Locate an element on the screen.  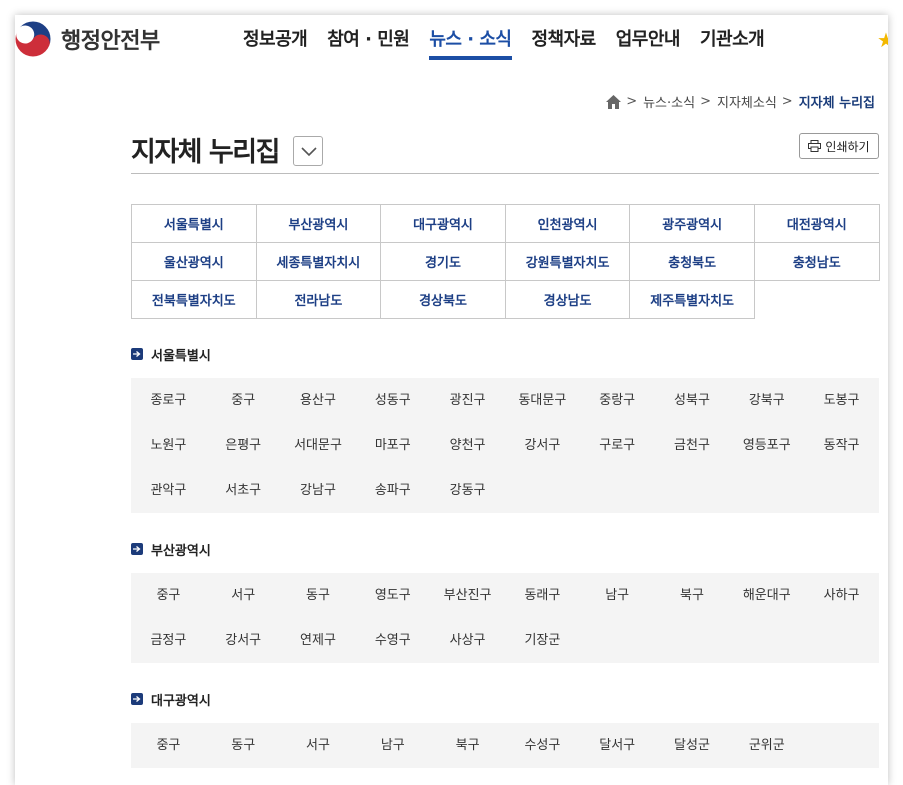
district-link: 서대문구 is located at coordinates (318, 445).